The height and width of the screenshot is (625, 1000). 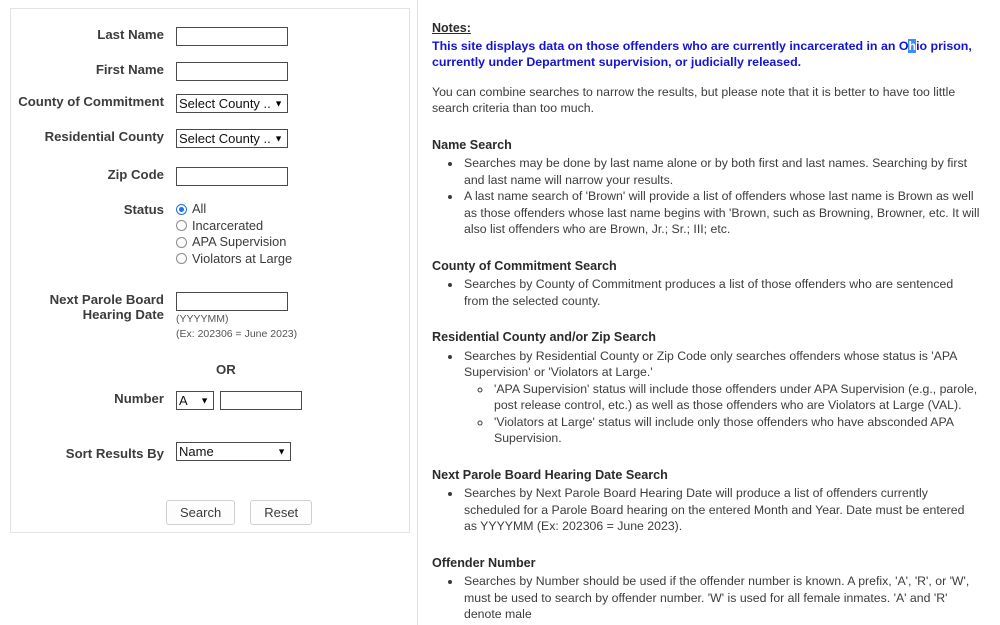 I want to click on offender-number-prefix-select: A, so click(x=195, y=400).